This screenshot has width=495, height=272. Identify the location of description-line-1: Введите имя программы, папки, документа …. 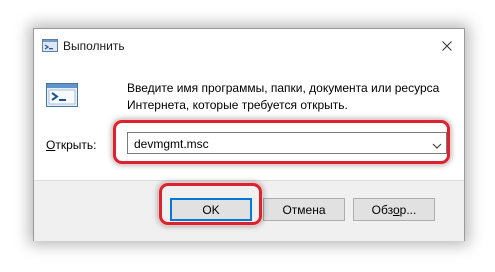
(283, 88).